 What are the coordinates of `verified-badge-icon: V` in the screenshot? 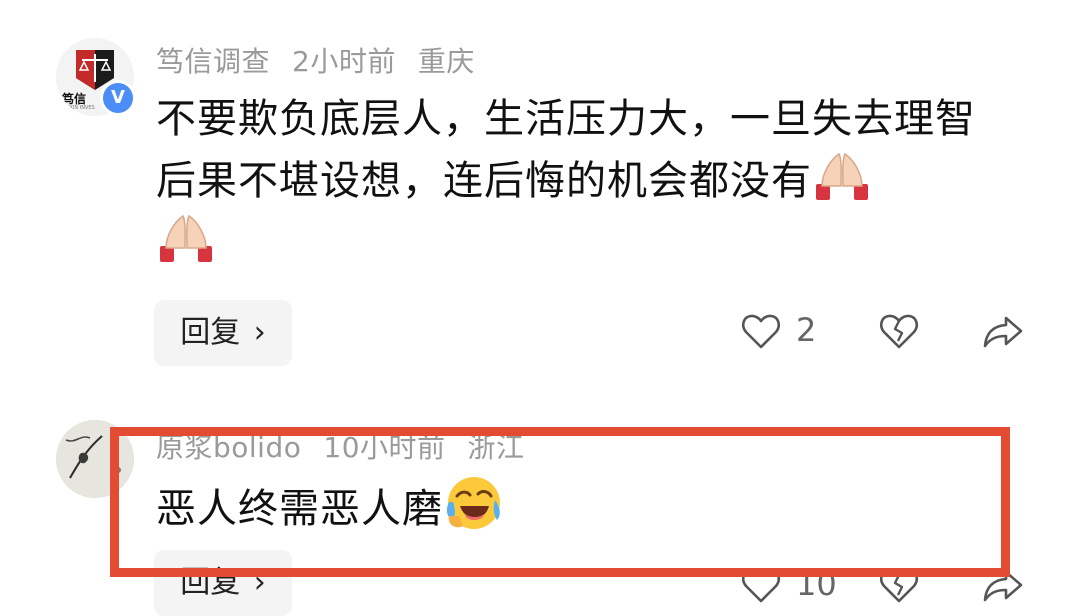 It's located at (118, 98).